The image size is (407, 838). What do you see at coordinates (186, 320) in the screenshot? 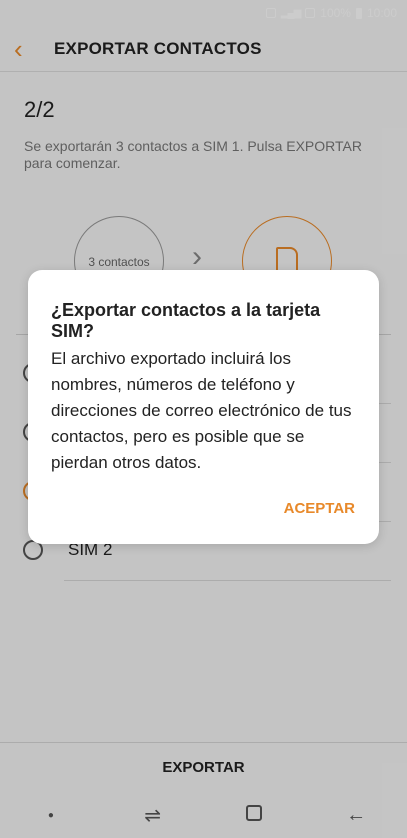
I see `dialog-title: ¿Exportar contactos a la tarjeta SIM?` at bounding box center [186, 320].